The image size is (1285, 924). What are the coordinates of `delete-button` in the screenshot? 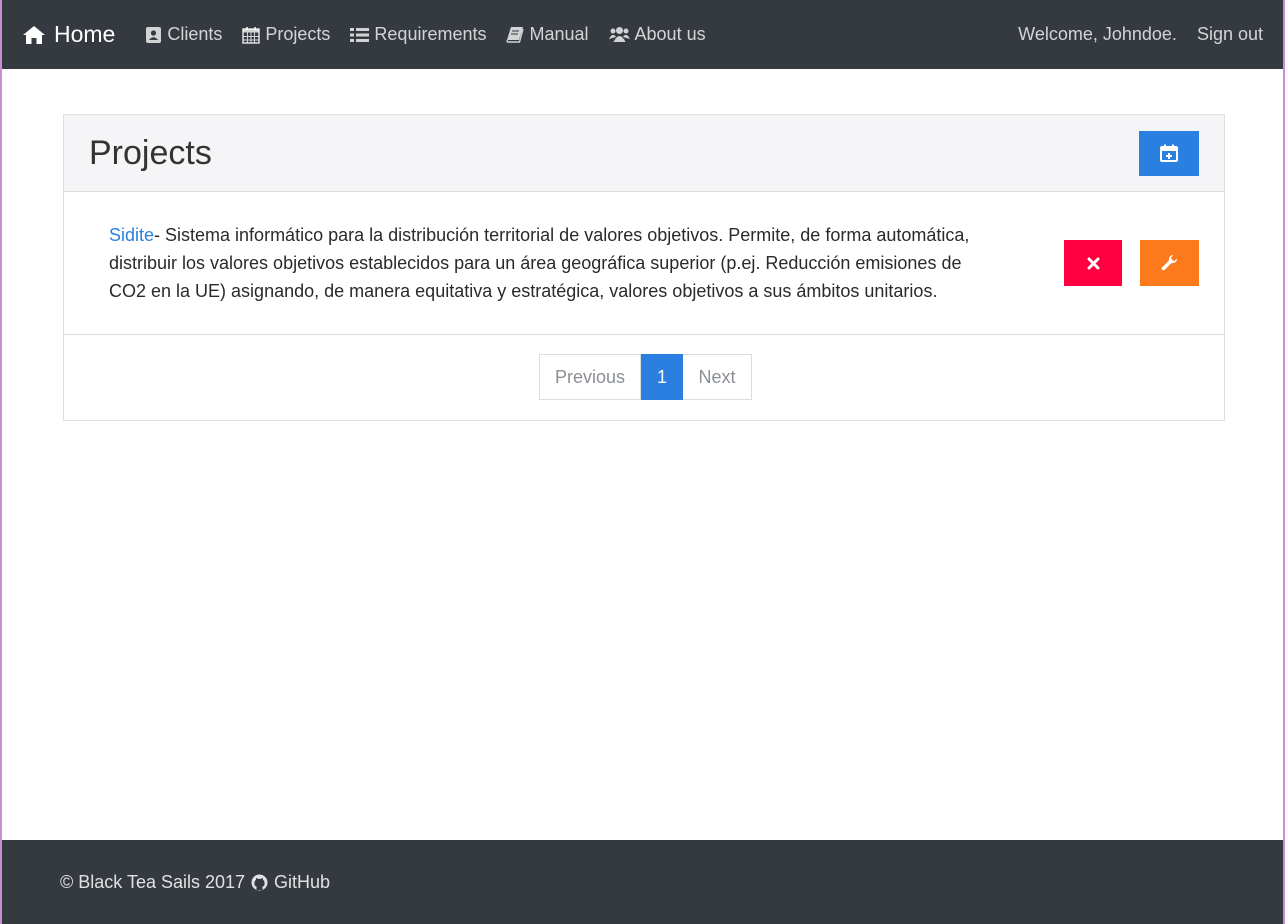 It's located at (1093, 263).